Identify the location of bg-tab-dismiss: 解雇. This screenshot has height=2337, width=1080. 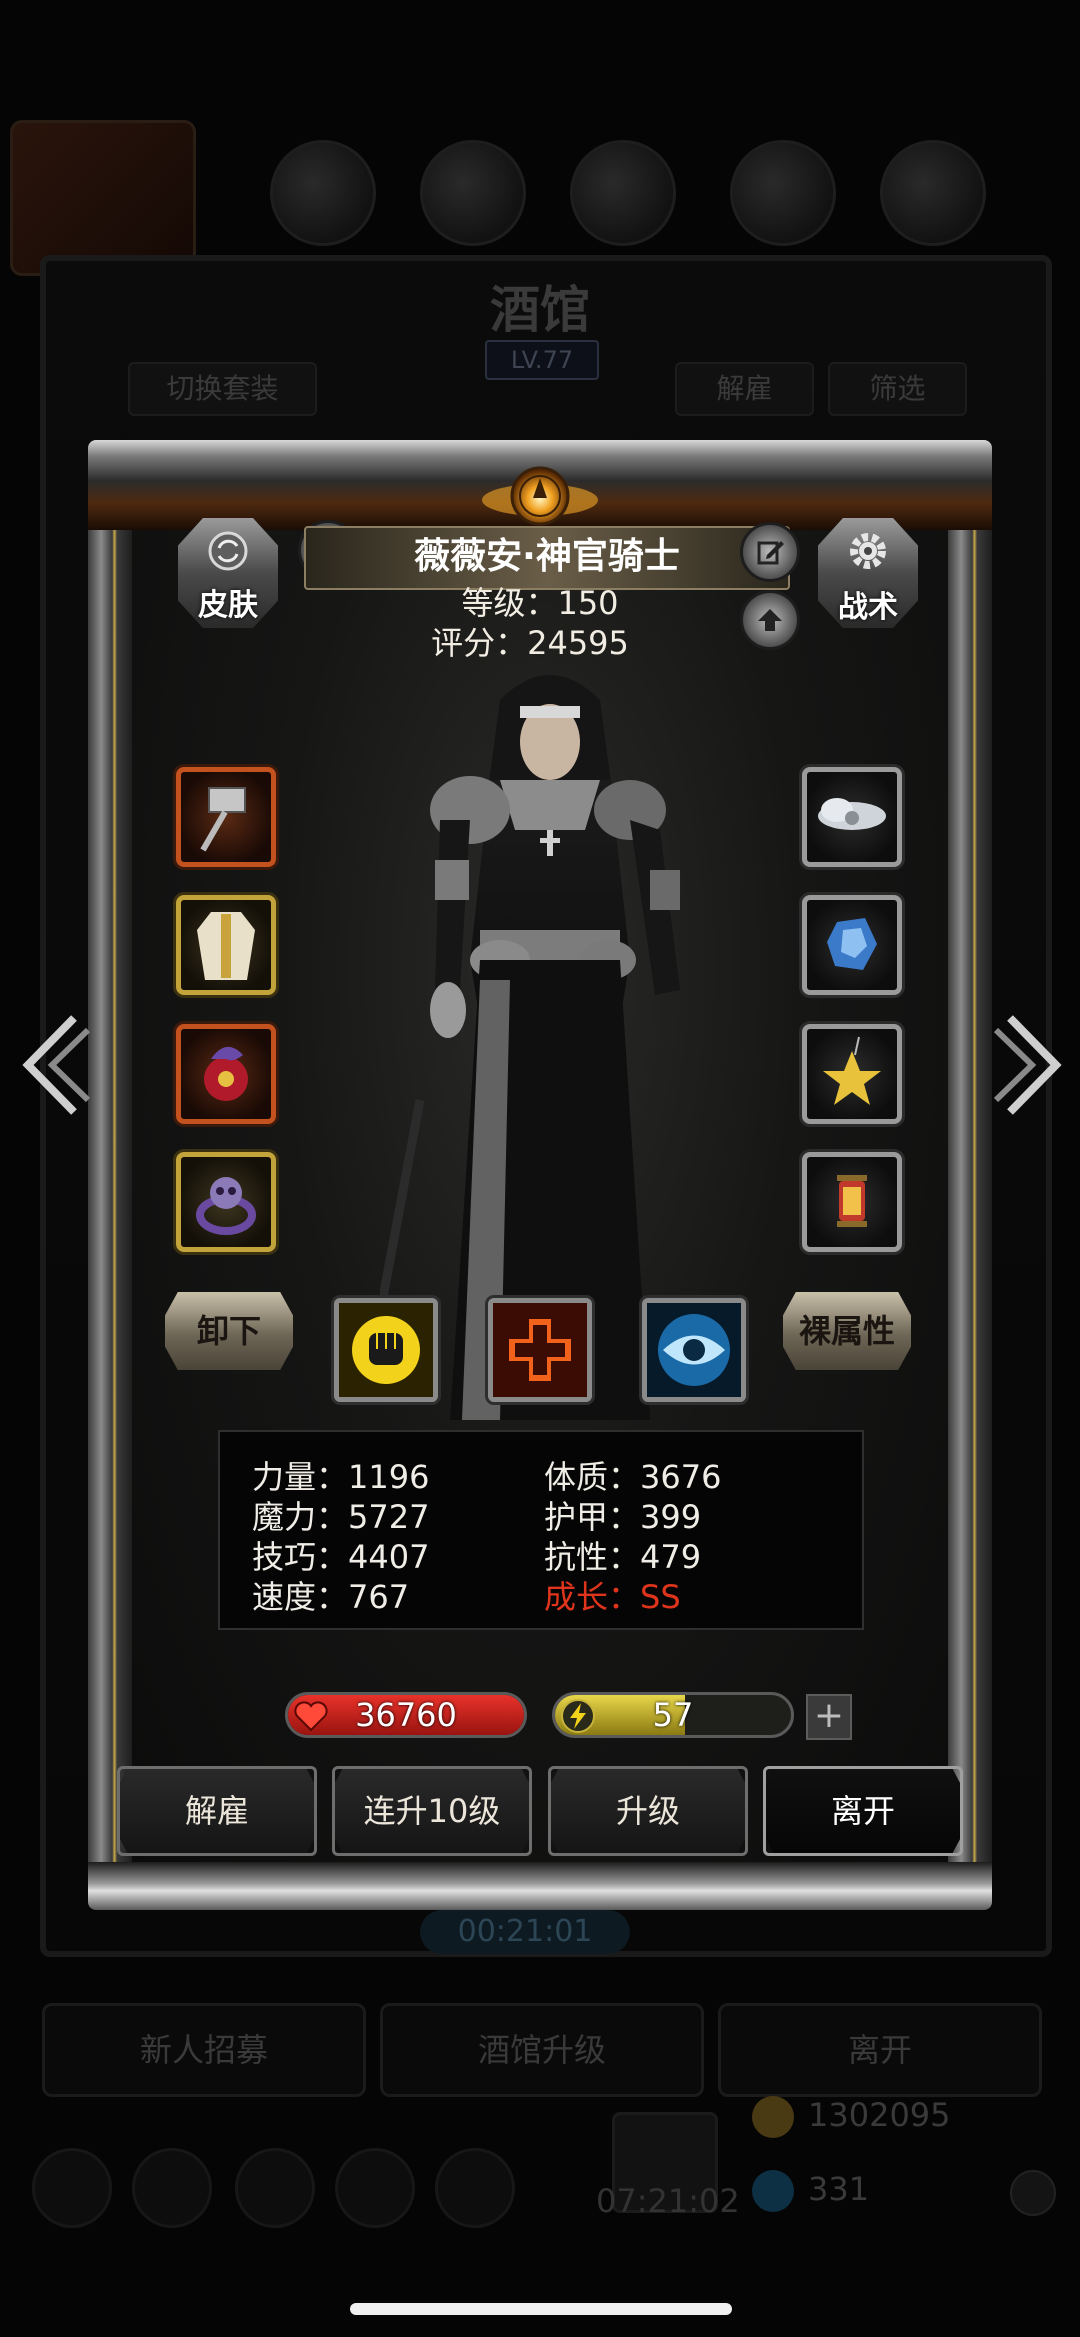
(744, 389).